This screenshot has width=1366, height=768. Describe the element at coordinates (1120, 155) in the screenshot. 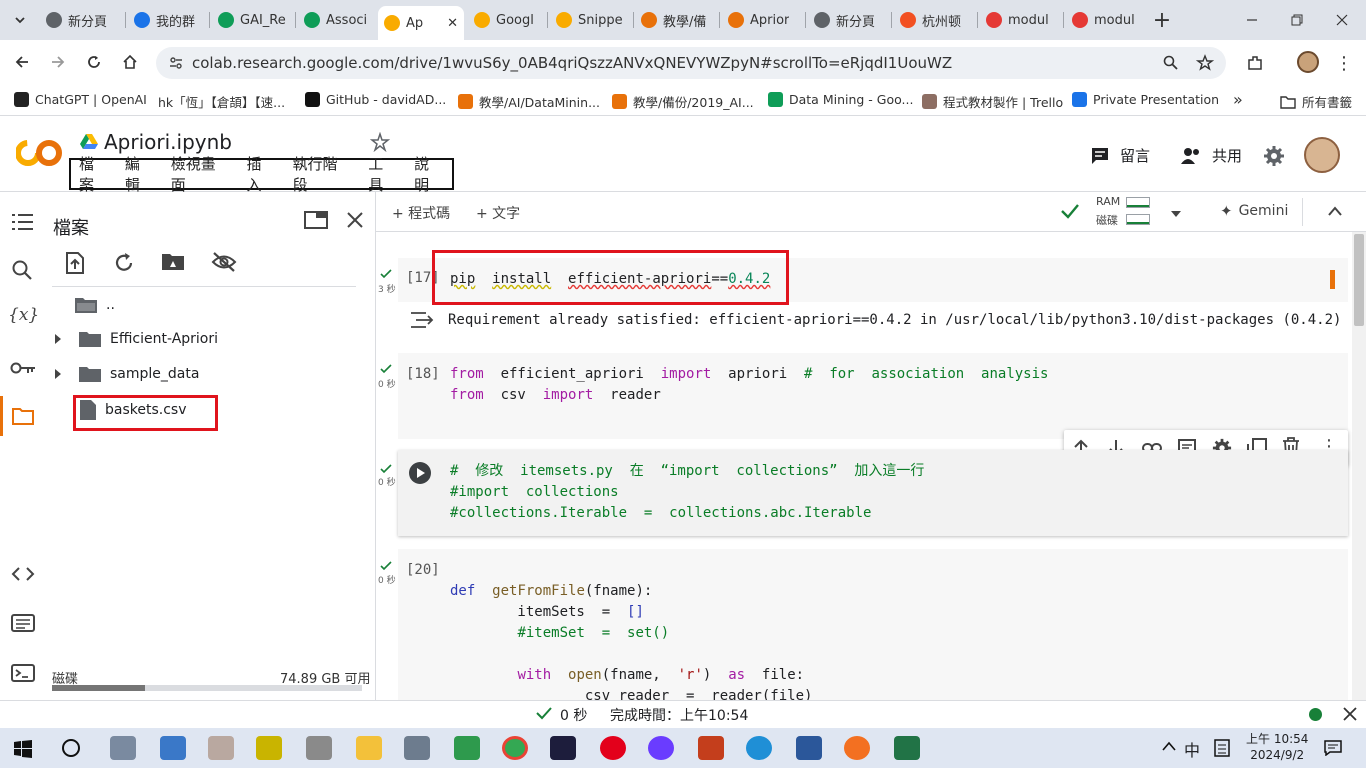

I see `comment-button: 留言` at that location.